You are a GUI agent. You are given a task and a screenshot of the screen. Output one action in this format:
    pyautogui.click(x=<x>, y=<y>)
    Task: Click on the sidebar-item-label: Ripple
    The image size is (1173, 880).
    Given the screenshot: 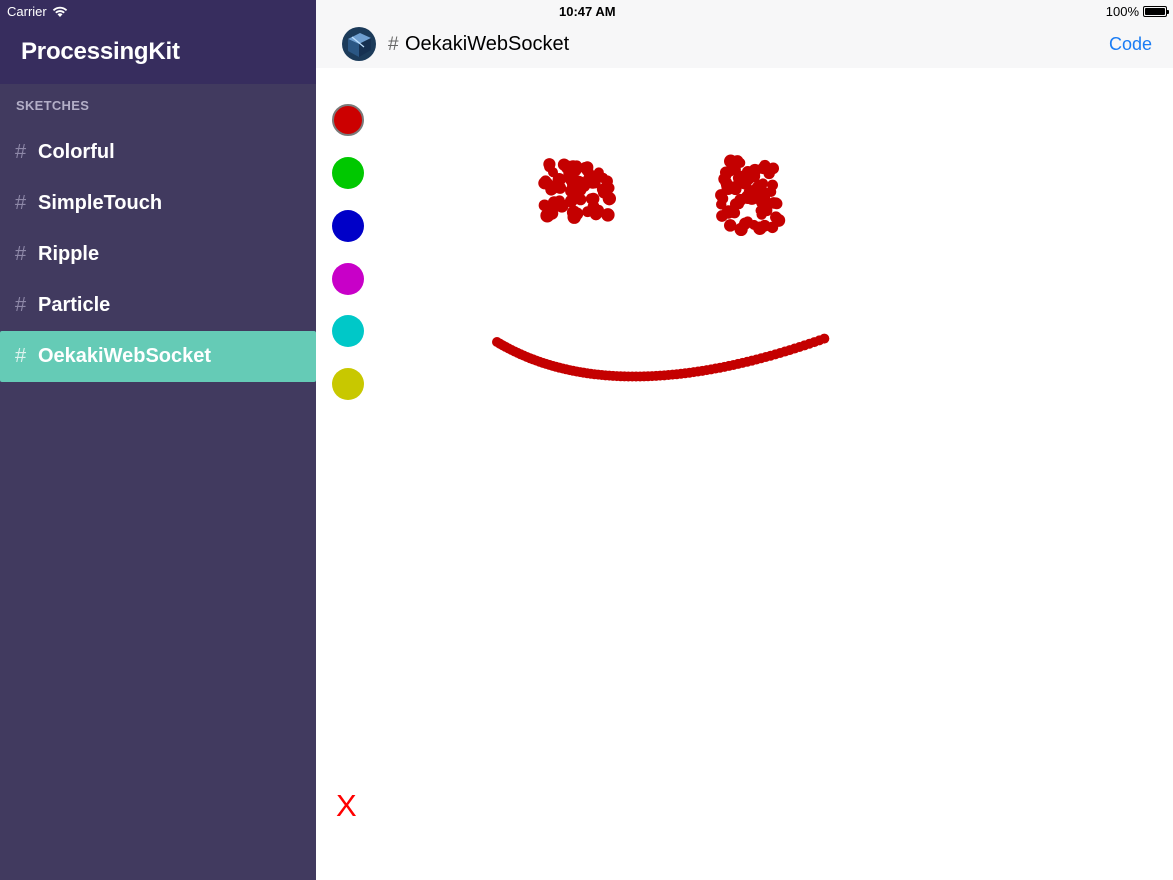 What is the action you would take?
    pyautogui.click(x=69, y=254)
    